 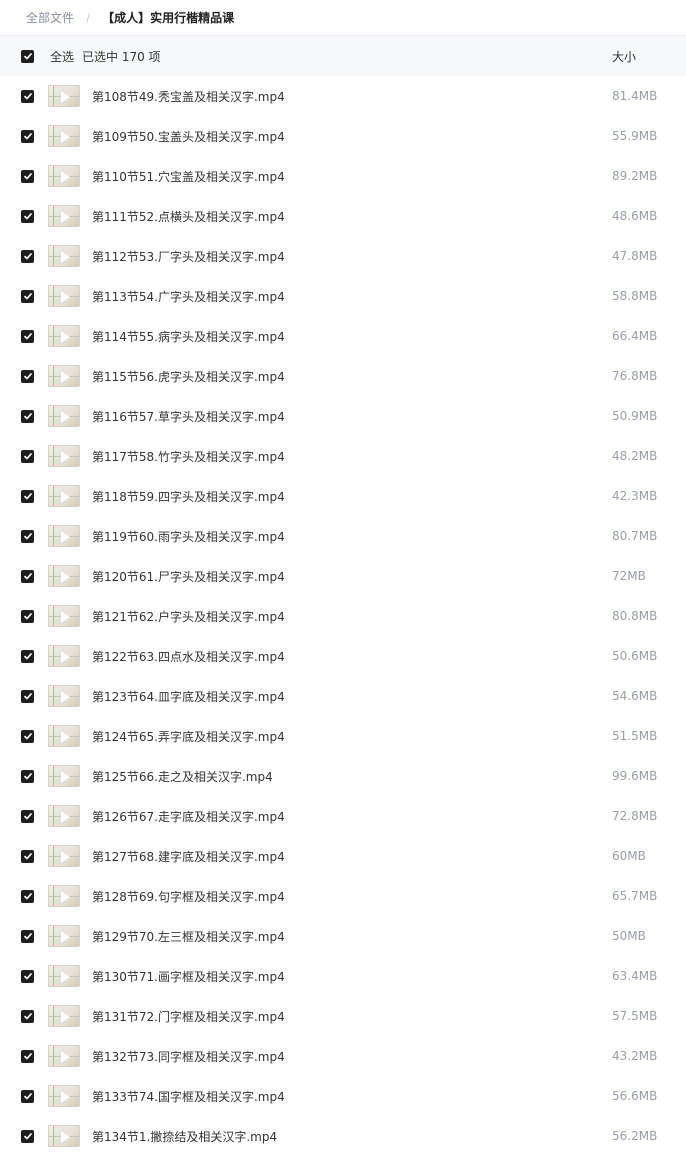 What do you see at coordinates (343, 816) in the screenshot?
I see `file-row: 第126节67.走字底及相关汉字.mp4 72.8MB` at bounding box center [343, 816].